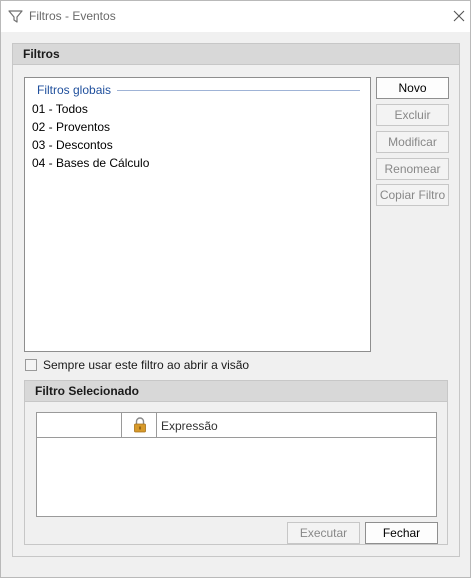 This screenshot has height=578, width=471. I want to click on copiar-filtro-button: Copiar Filtro, so click(412, 195).